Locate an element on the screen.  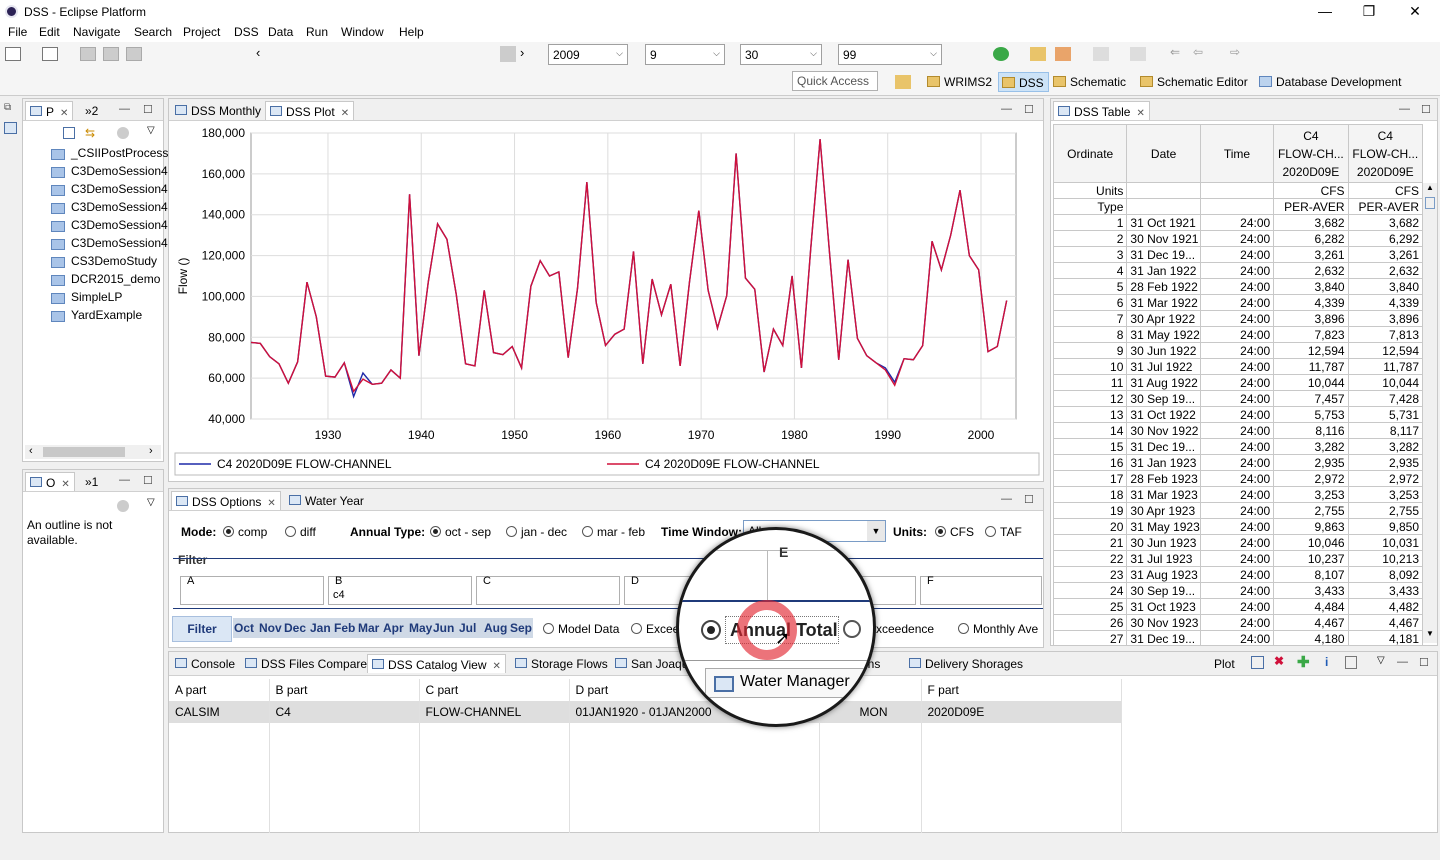
table-row: 4 31 Jan 1922 24:00 2,632 2,632 is located at coordinates (1238, 270).